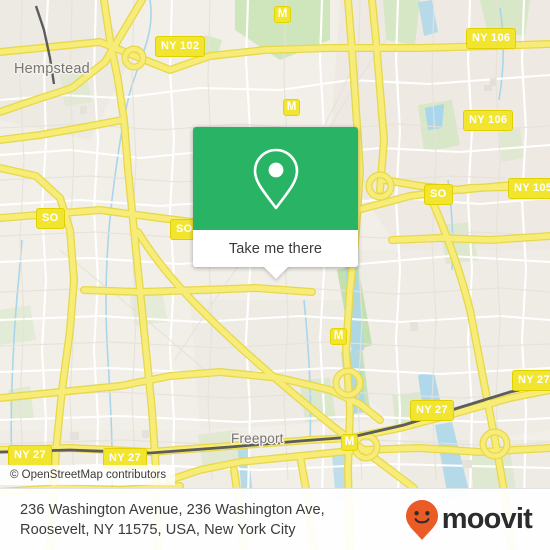  I want to click on highway-shield-so-east: SO, so click(438, 194).